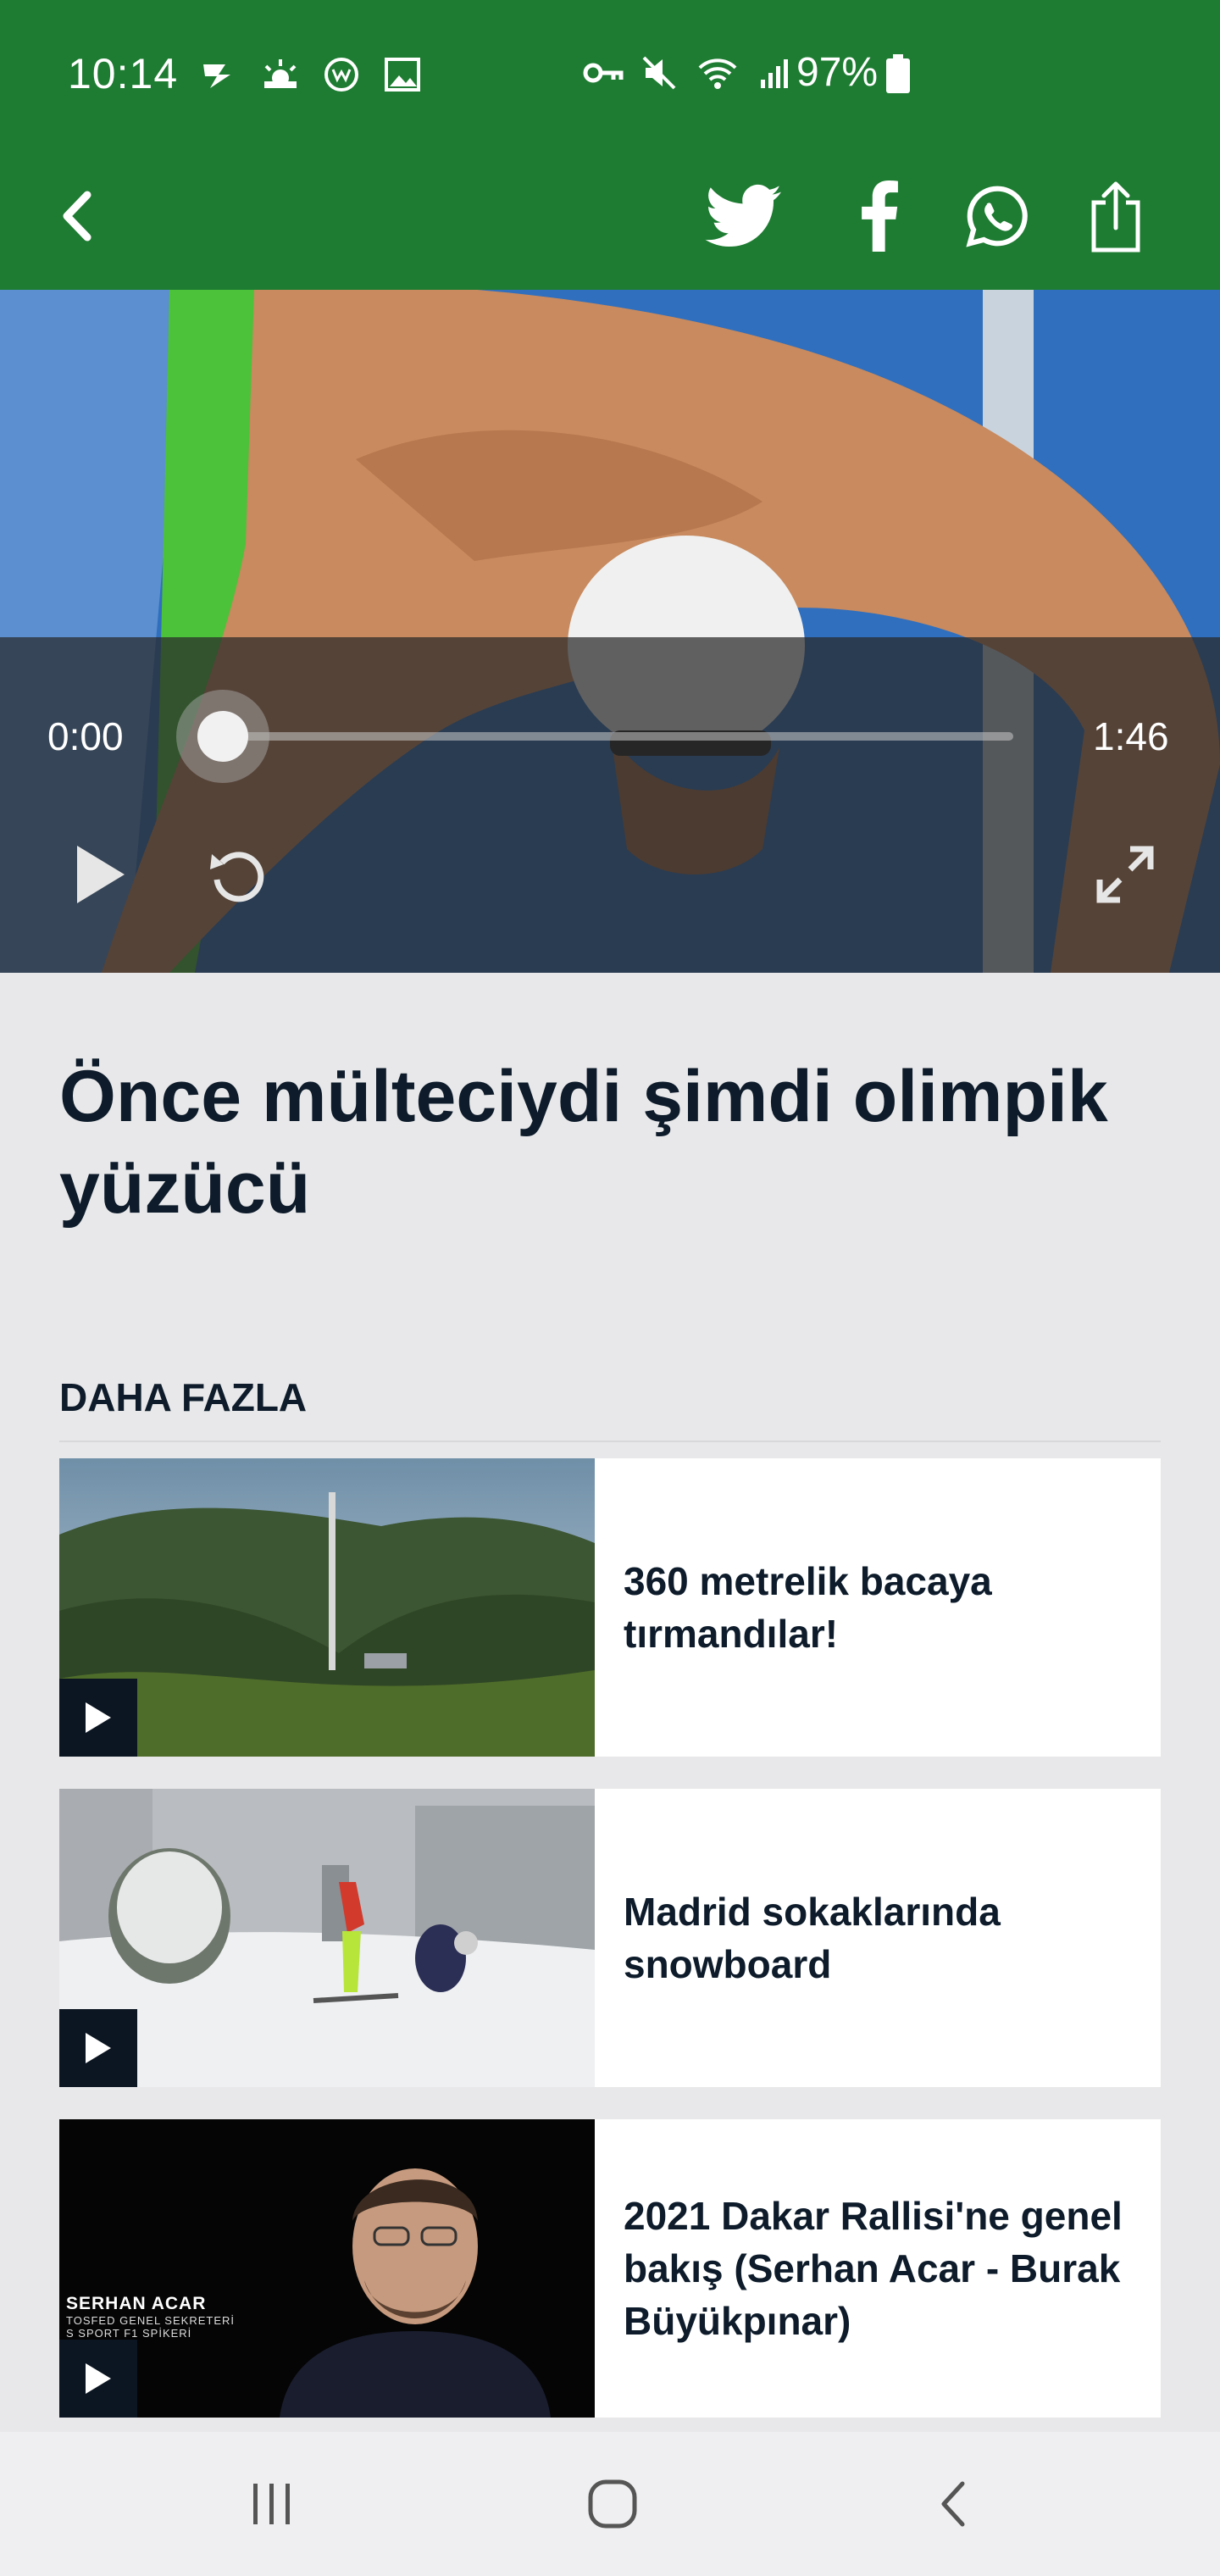 This screenshot has width=1220, height=2576. Describe the element at coordinates (617, 736) in the screenshot. I see `video-seek-bar` at that location.